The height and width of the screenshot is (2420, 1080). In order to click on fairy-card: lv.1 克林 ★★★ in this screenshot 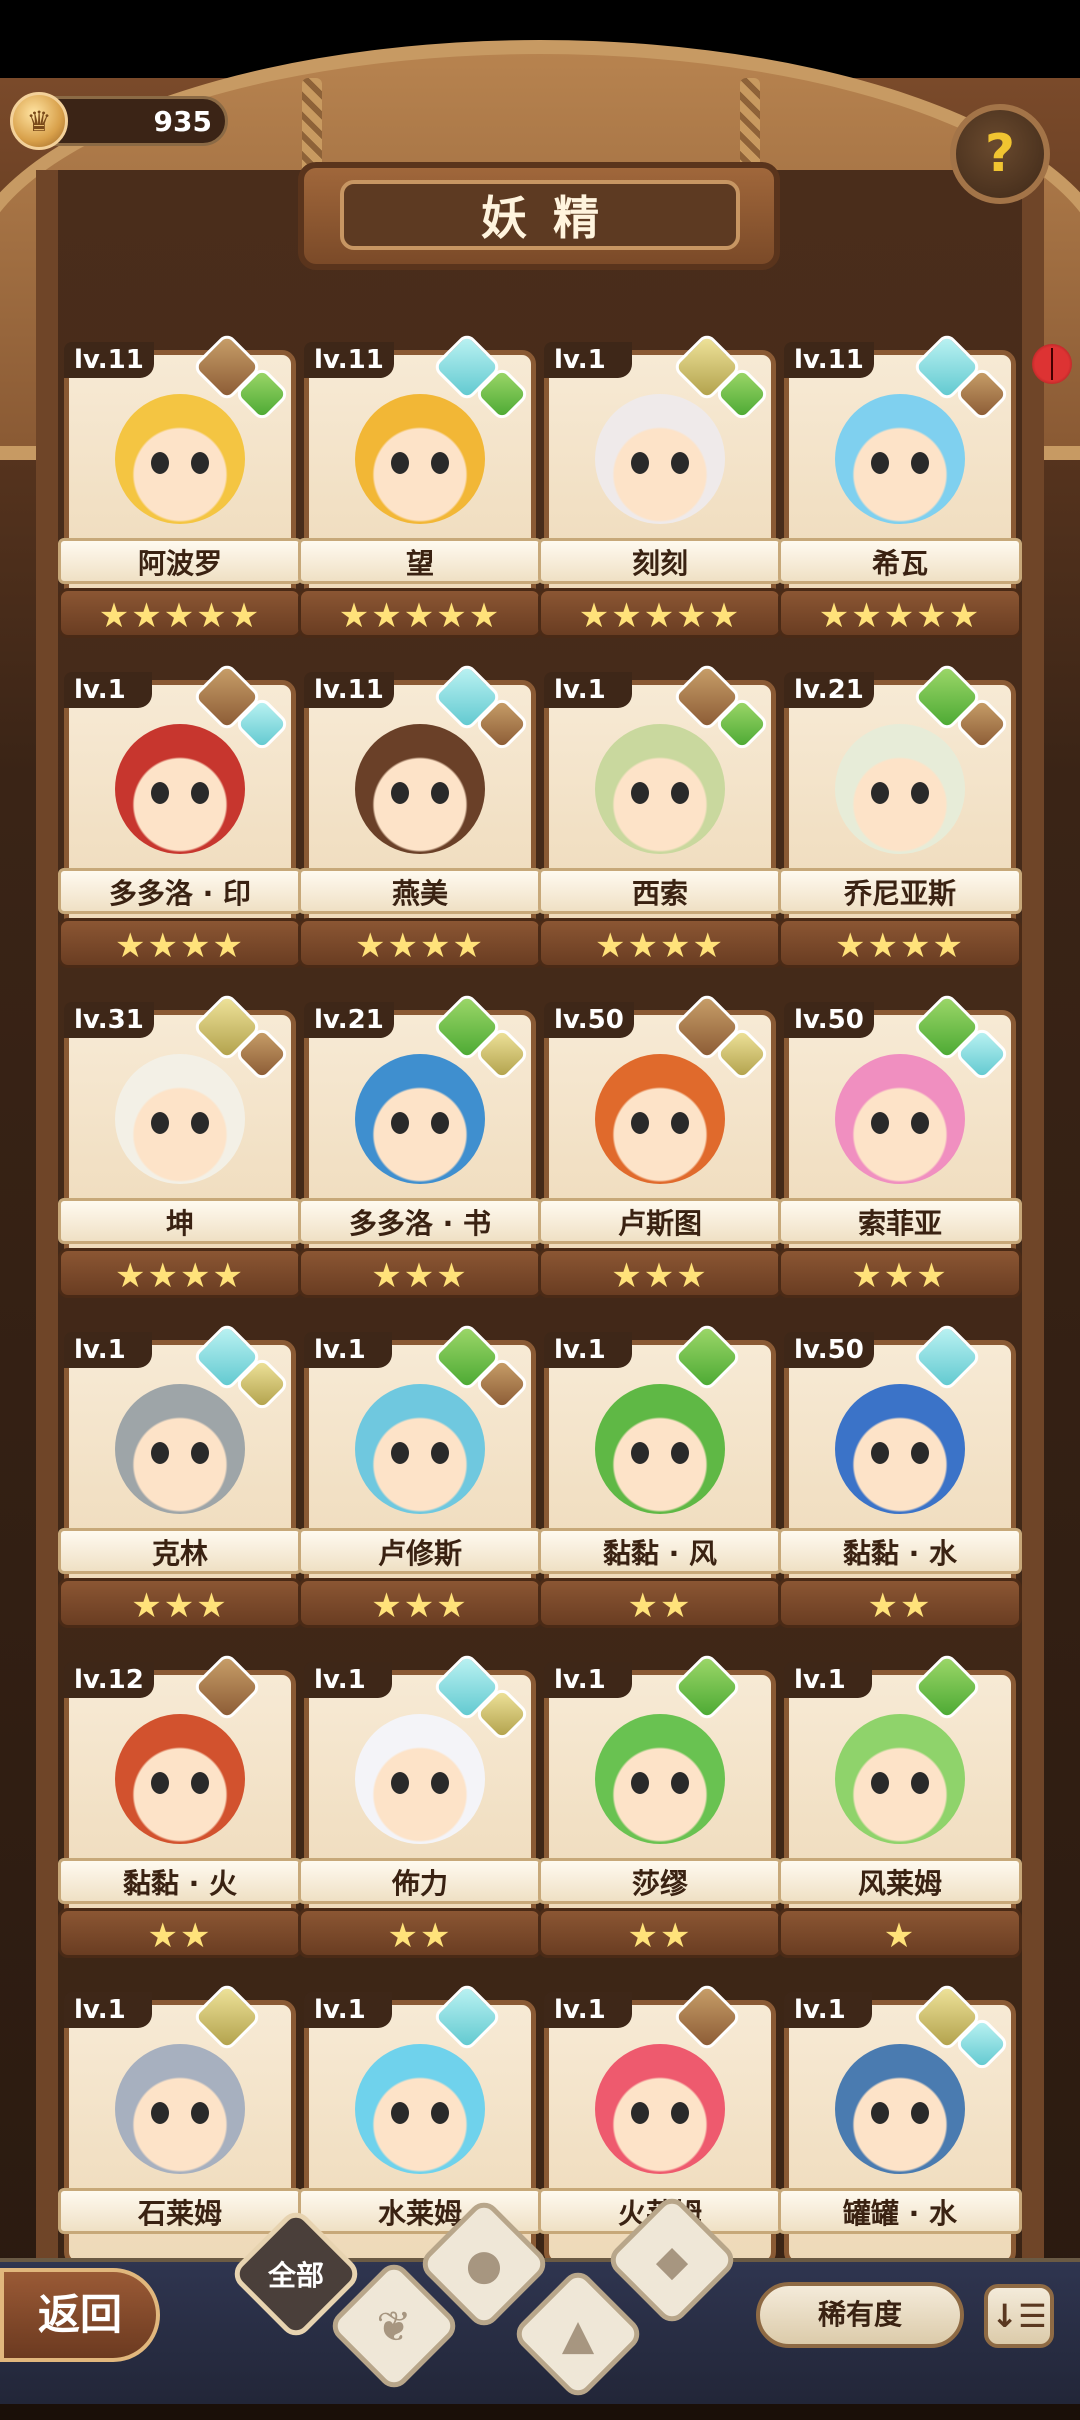, I will do `click(180, 1478)`.